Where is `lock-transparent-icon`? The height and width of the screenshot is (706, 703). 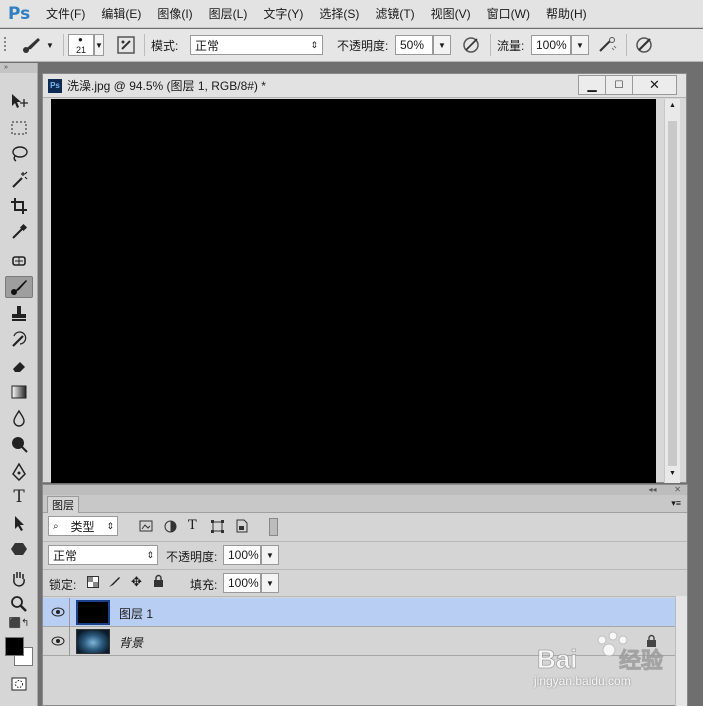
lock-transparent-icon is located at coordinates (93, 583).